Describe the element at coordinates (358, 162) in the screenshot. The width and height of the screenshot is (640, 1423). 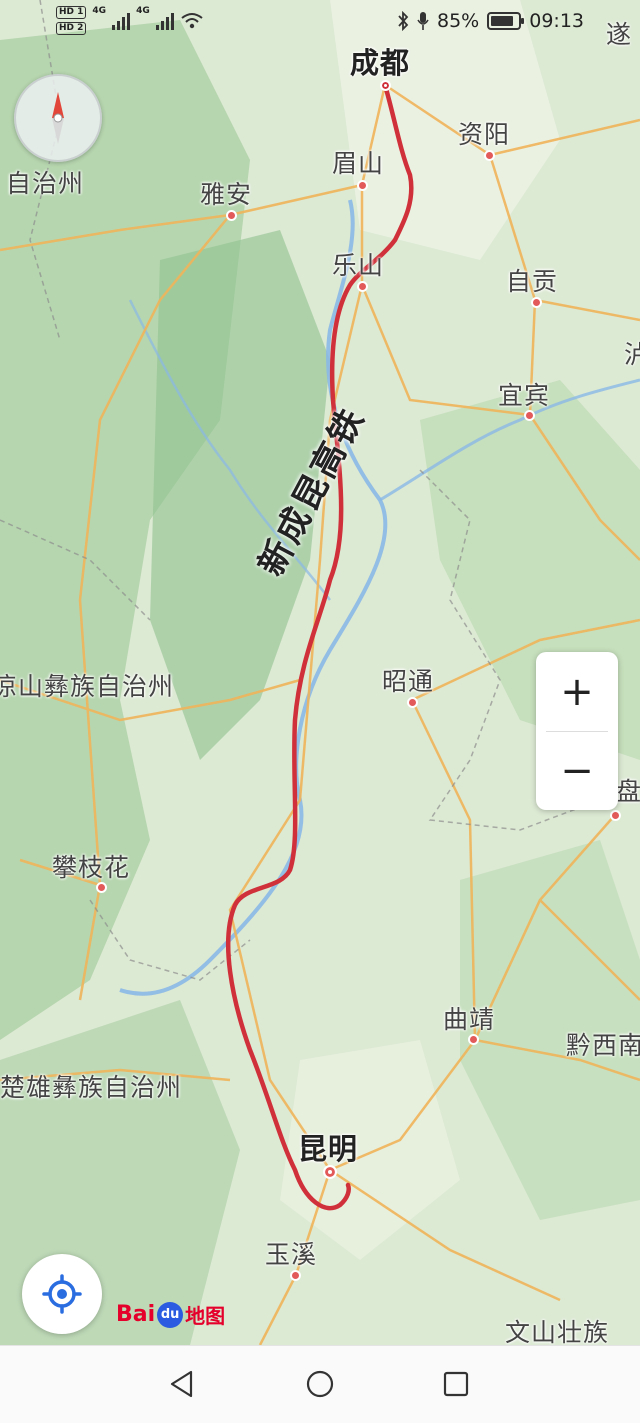
I see `city-label-meishan: 眉山` at that location.